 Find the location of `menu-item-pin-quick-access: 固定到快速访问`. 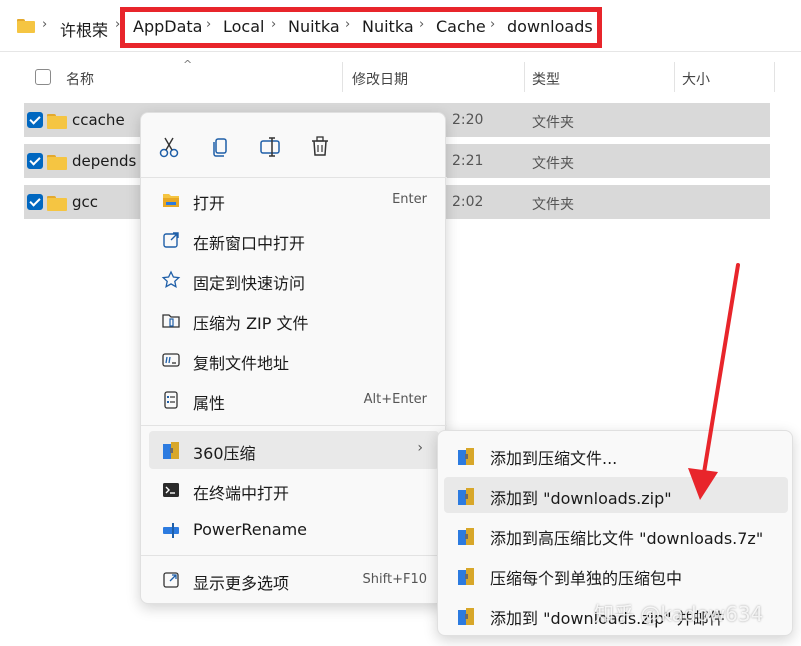

menu-item-pin-quick-access: 固定到快速访问 is located at coordinates (294, 280).